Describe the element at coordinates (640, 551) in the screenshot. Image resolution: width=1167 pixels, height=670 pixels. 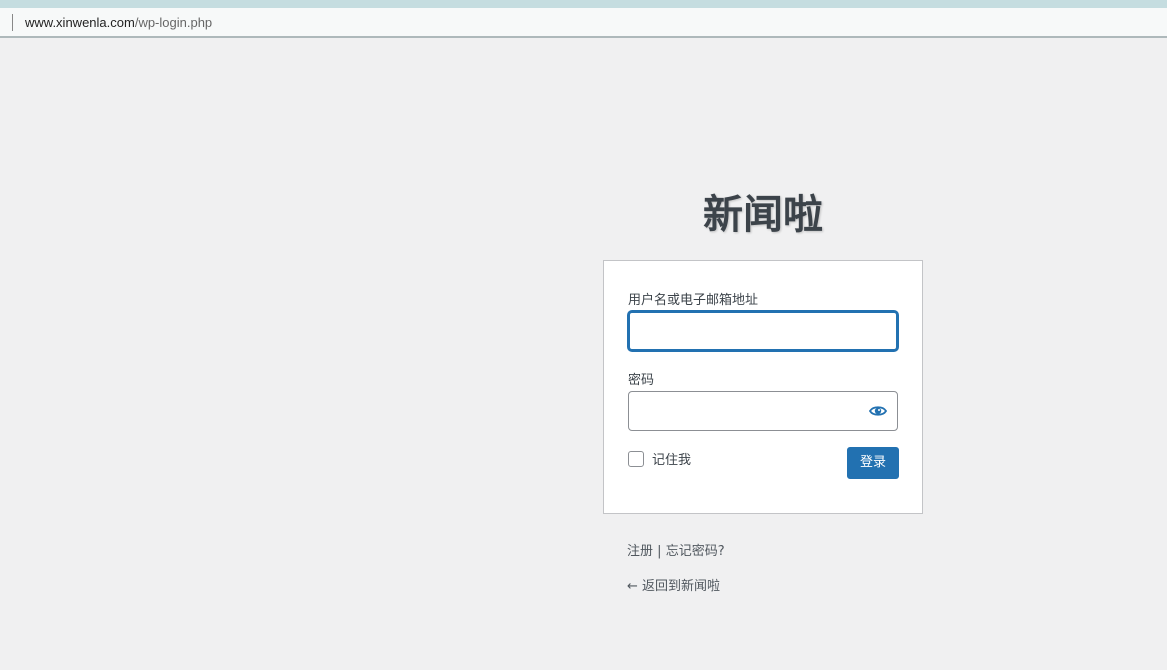
I see `register-link: 注册` at that location.